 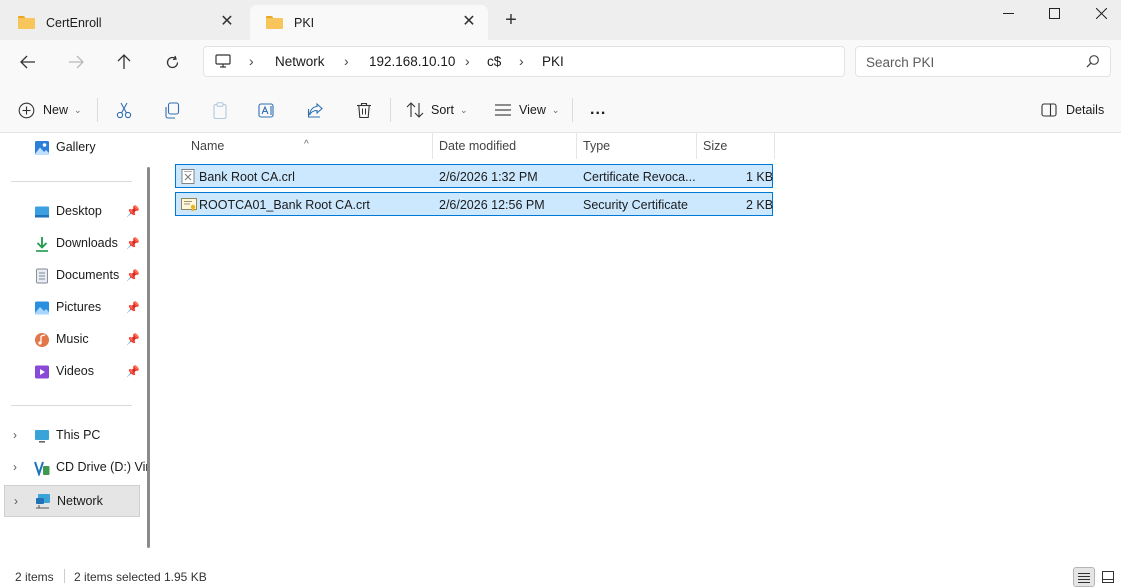 I want to click on column-header-type: Type, so click(x=596, y=146).